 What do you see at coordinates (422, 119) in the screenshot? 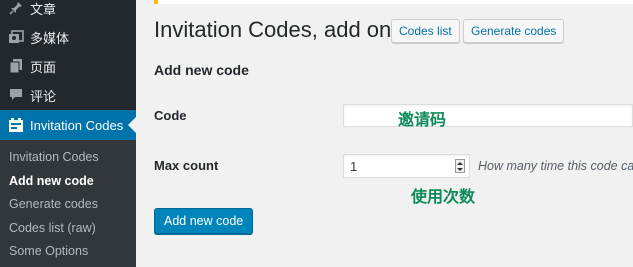
I see `code-annotation: 邀请码` at bounding box center [422, 119].